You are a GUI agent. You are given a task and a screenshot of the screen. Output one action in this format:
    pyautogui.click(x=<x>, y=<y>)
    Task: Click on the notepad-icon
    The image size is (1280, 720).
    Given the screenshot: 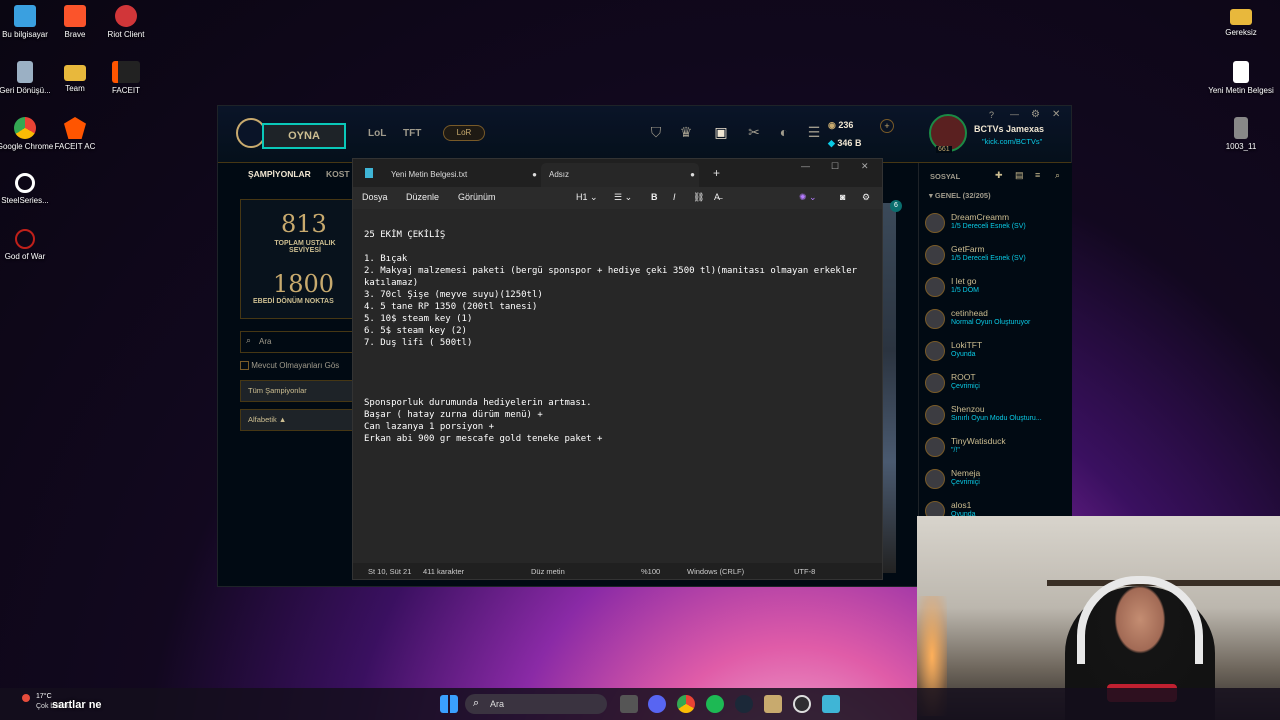 What is the action you would take?
    pyautogui.click(x=831, y=704)
    